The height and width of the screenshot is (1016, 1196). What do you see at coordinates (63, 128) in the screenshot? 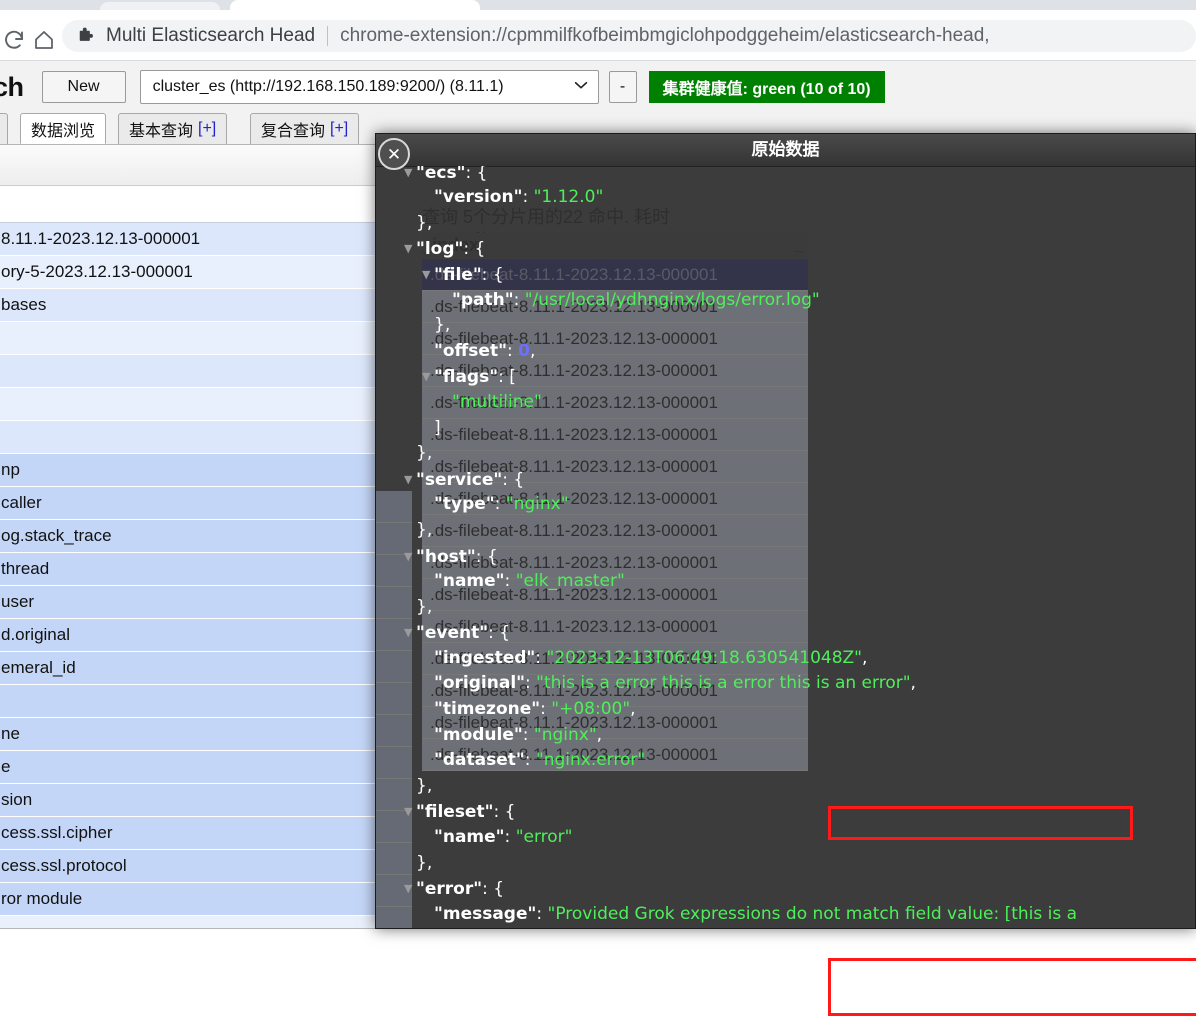
I see `tab-data-browse: 数据浏览` at bounding box center [63, 128].